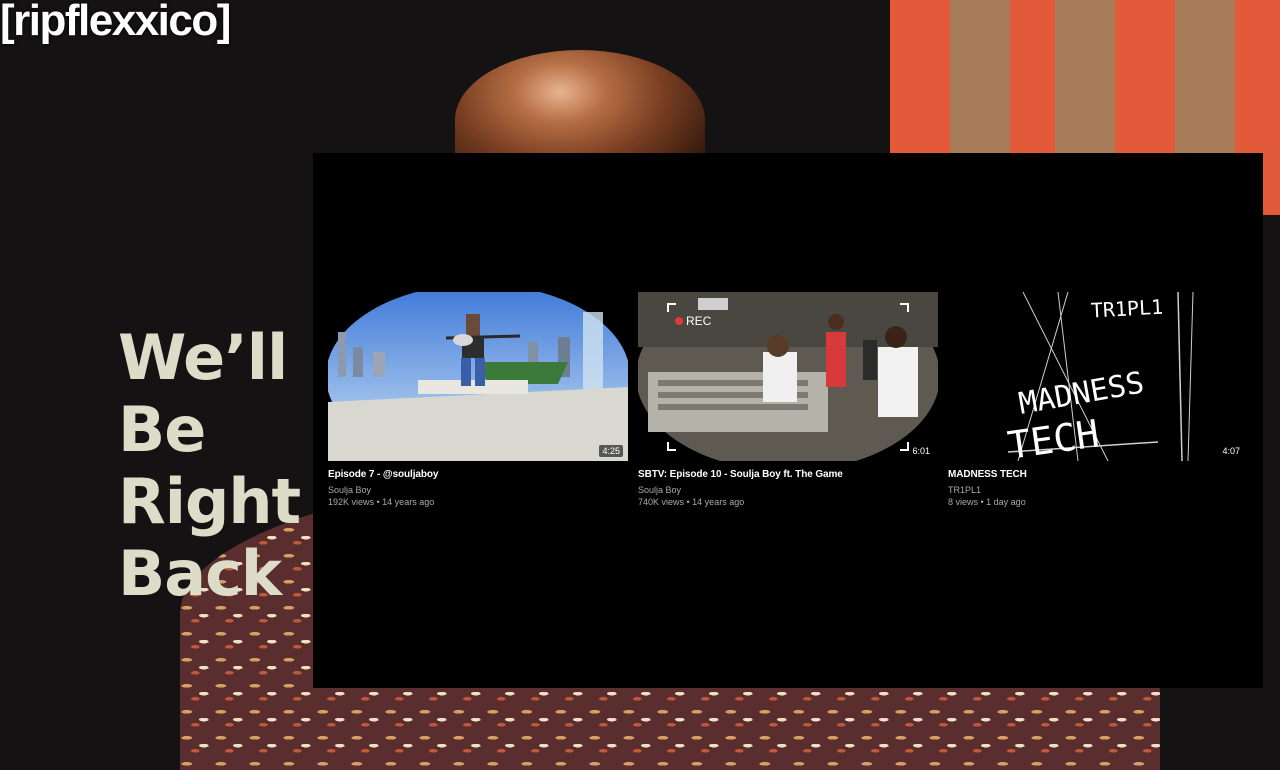 The height and width of the screenshot is (770, 1280). I want to click on video-stats: 740K views • 14 years ago, so click(691, 502).